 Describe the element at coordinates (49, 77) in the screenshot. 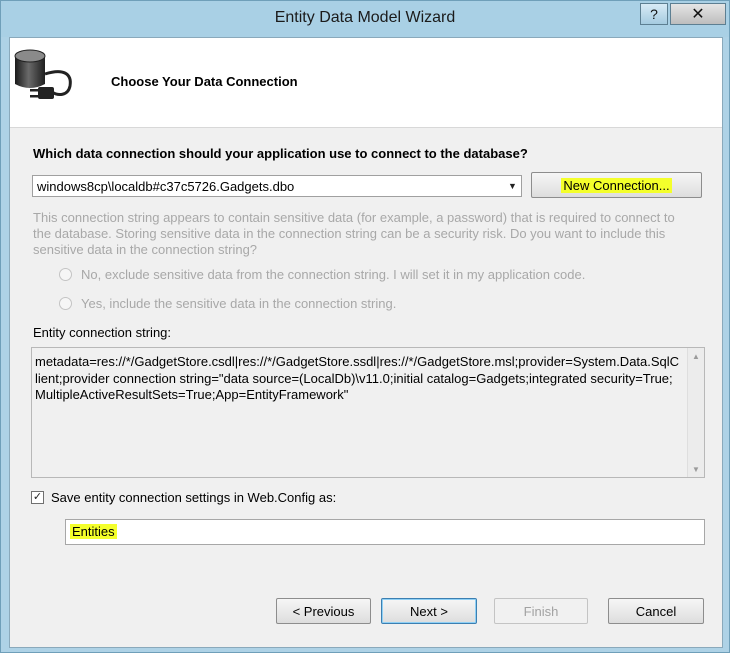

I see `database-plug-icon` at that location.